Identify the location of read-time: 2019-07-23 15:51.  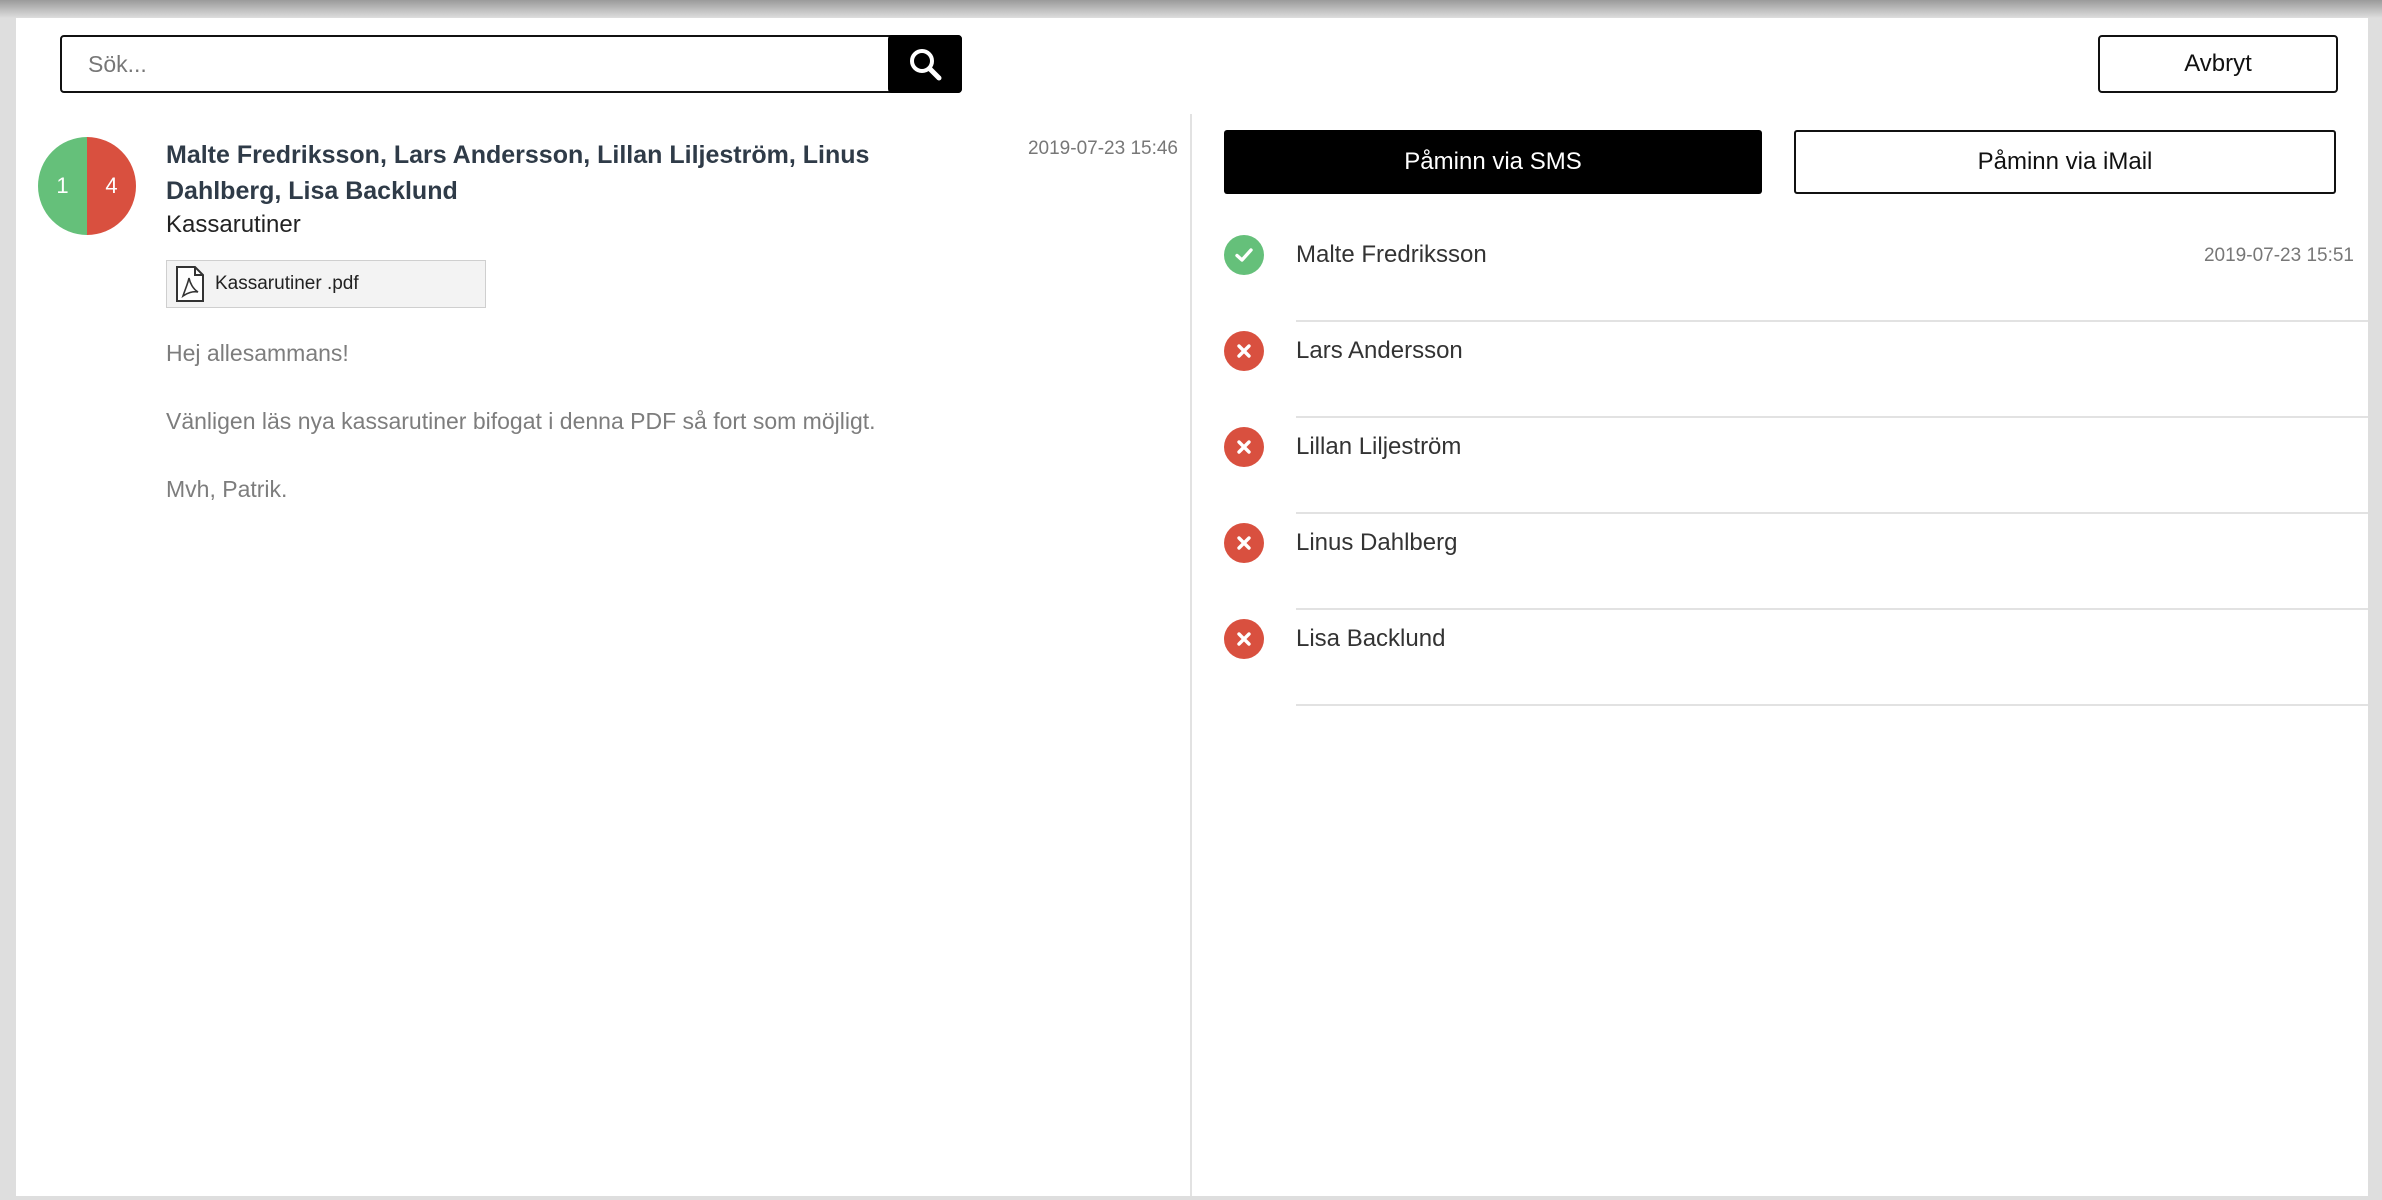
(2278, 255).